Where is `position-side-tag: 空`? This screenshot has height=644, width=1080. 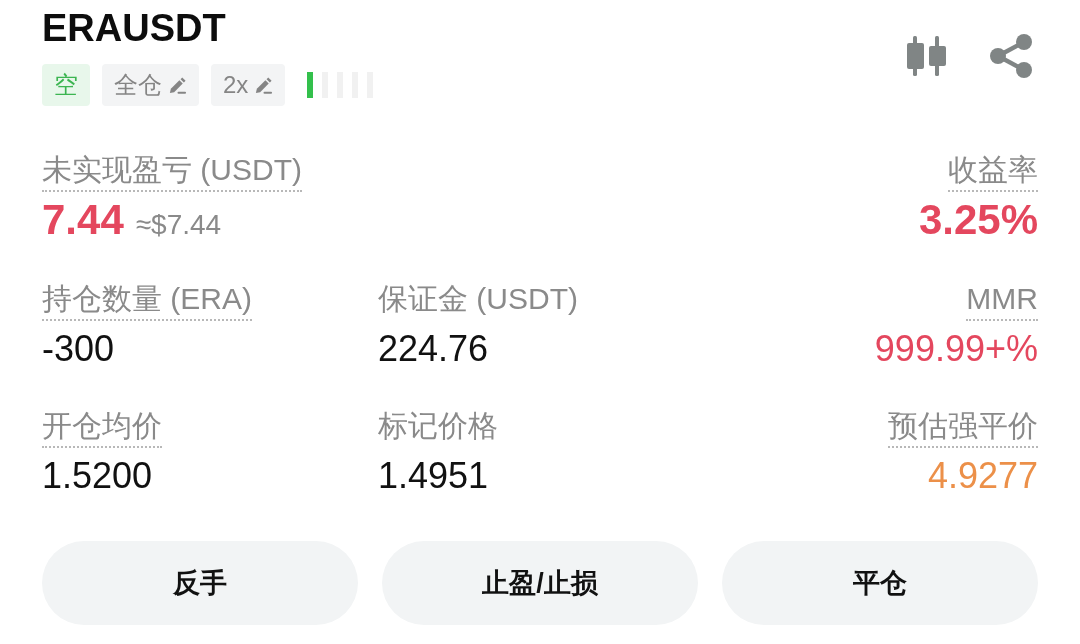
position-side-tag: 空 is located at coordinates (66, 85).